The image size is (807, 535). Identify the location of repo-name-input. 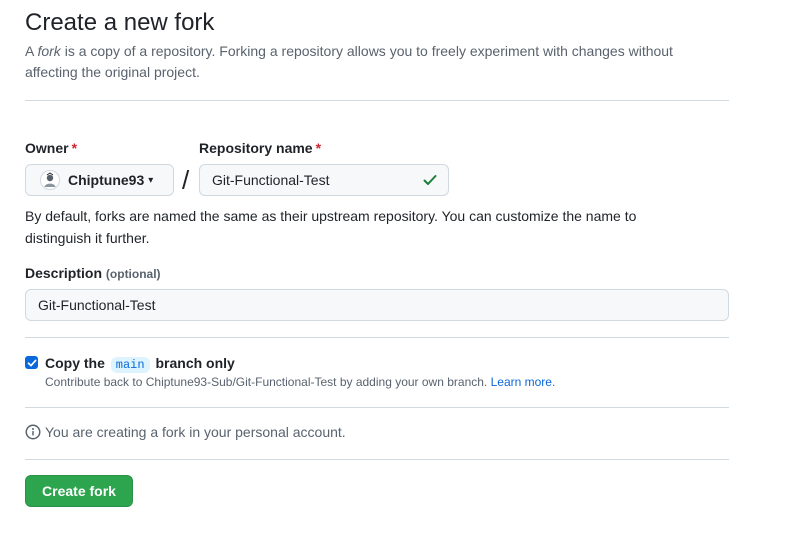
(324, 180).